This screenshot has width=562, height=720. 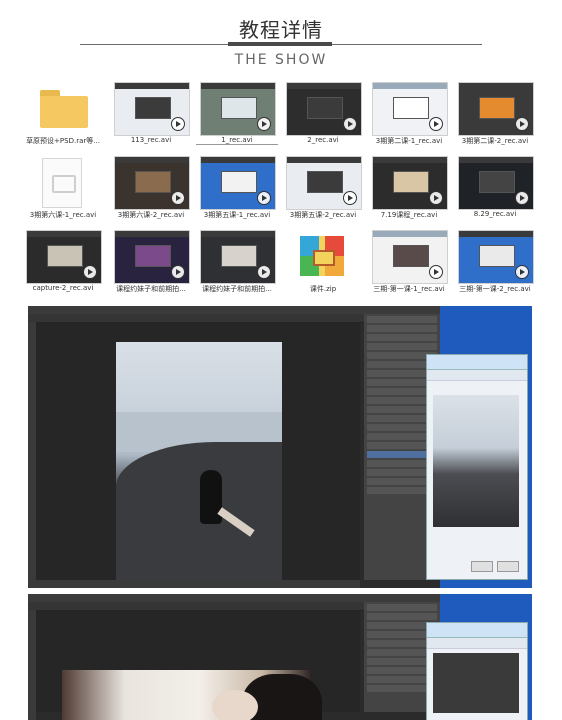 What do you see at coordinates (495, 141) in the screenshot?
I see `file-name: 3期第二课-2_rec.avi` at bounding box center [495, 141].